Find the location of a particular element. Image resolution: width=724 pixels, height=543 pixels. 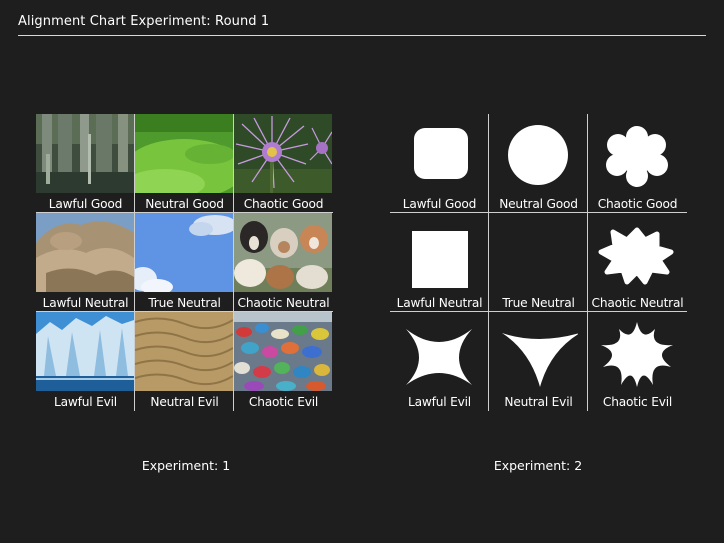

page-title: Alignment Chart Experiment: Round 1 is located at coordinates (144, 21).